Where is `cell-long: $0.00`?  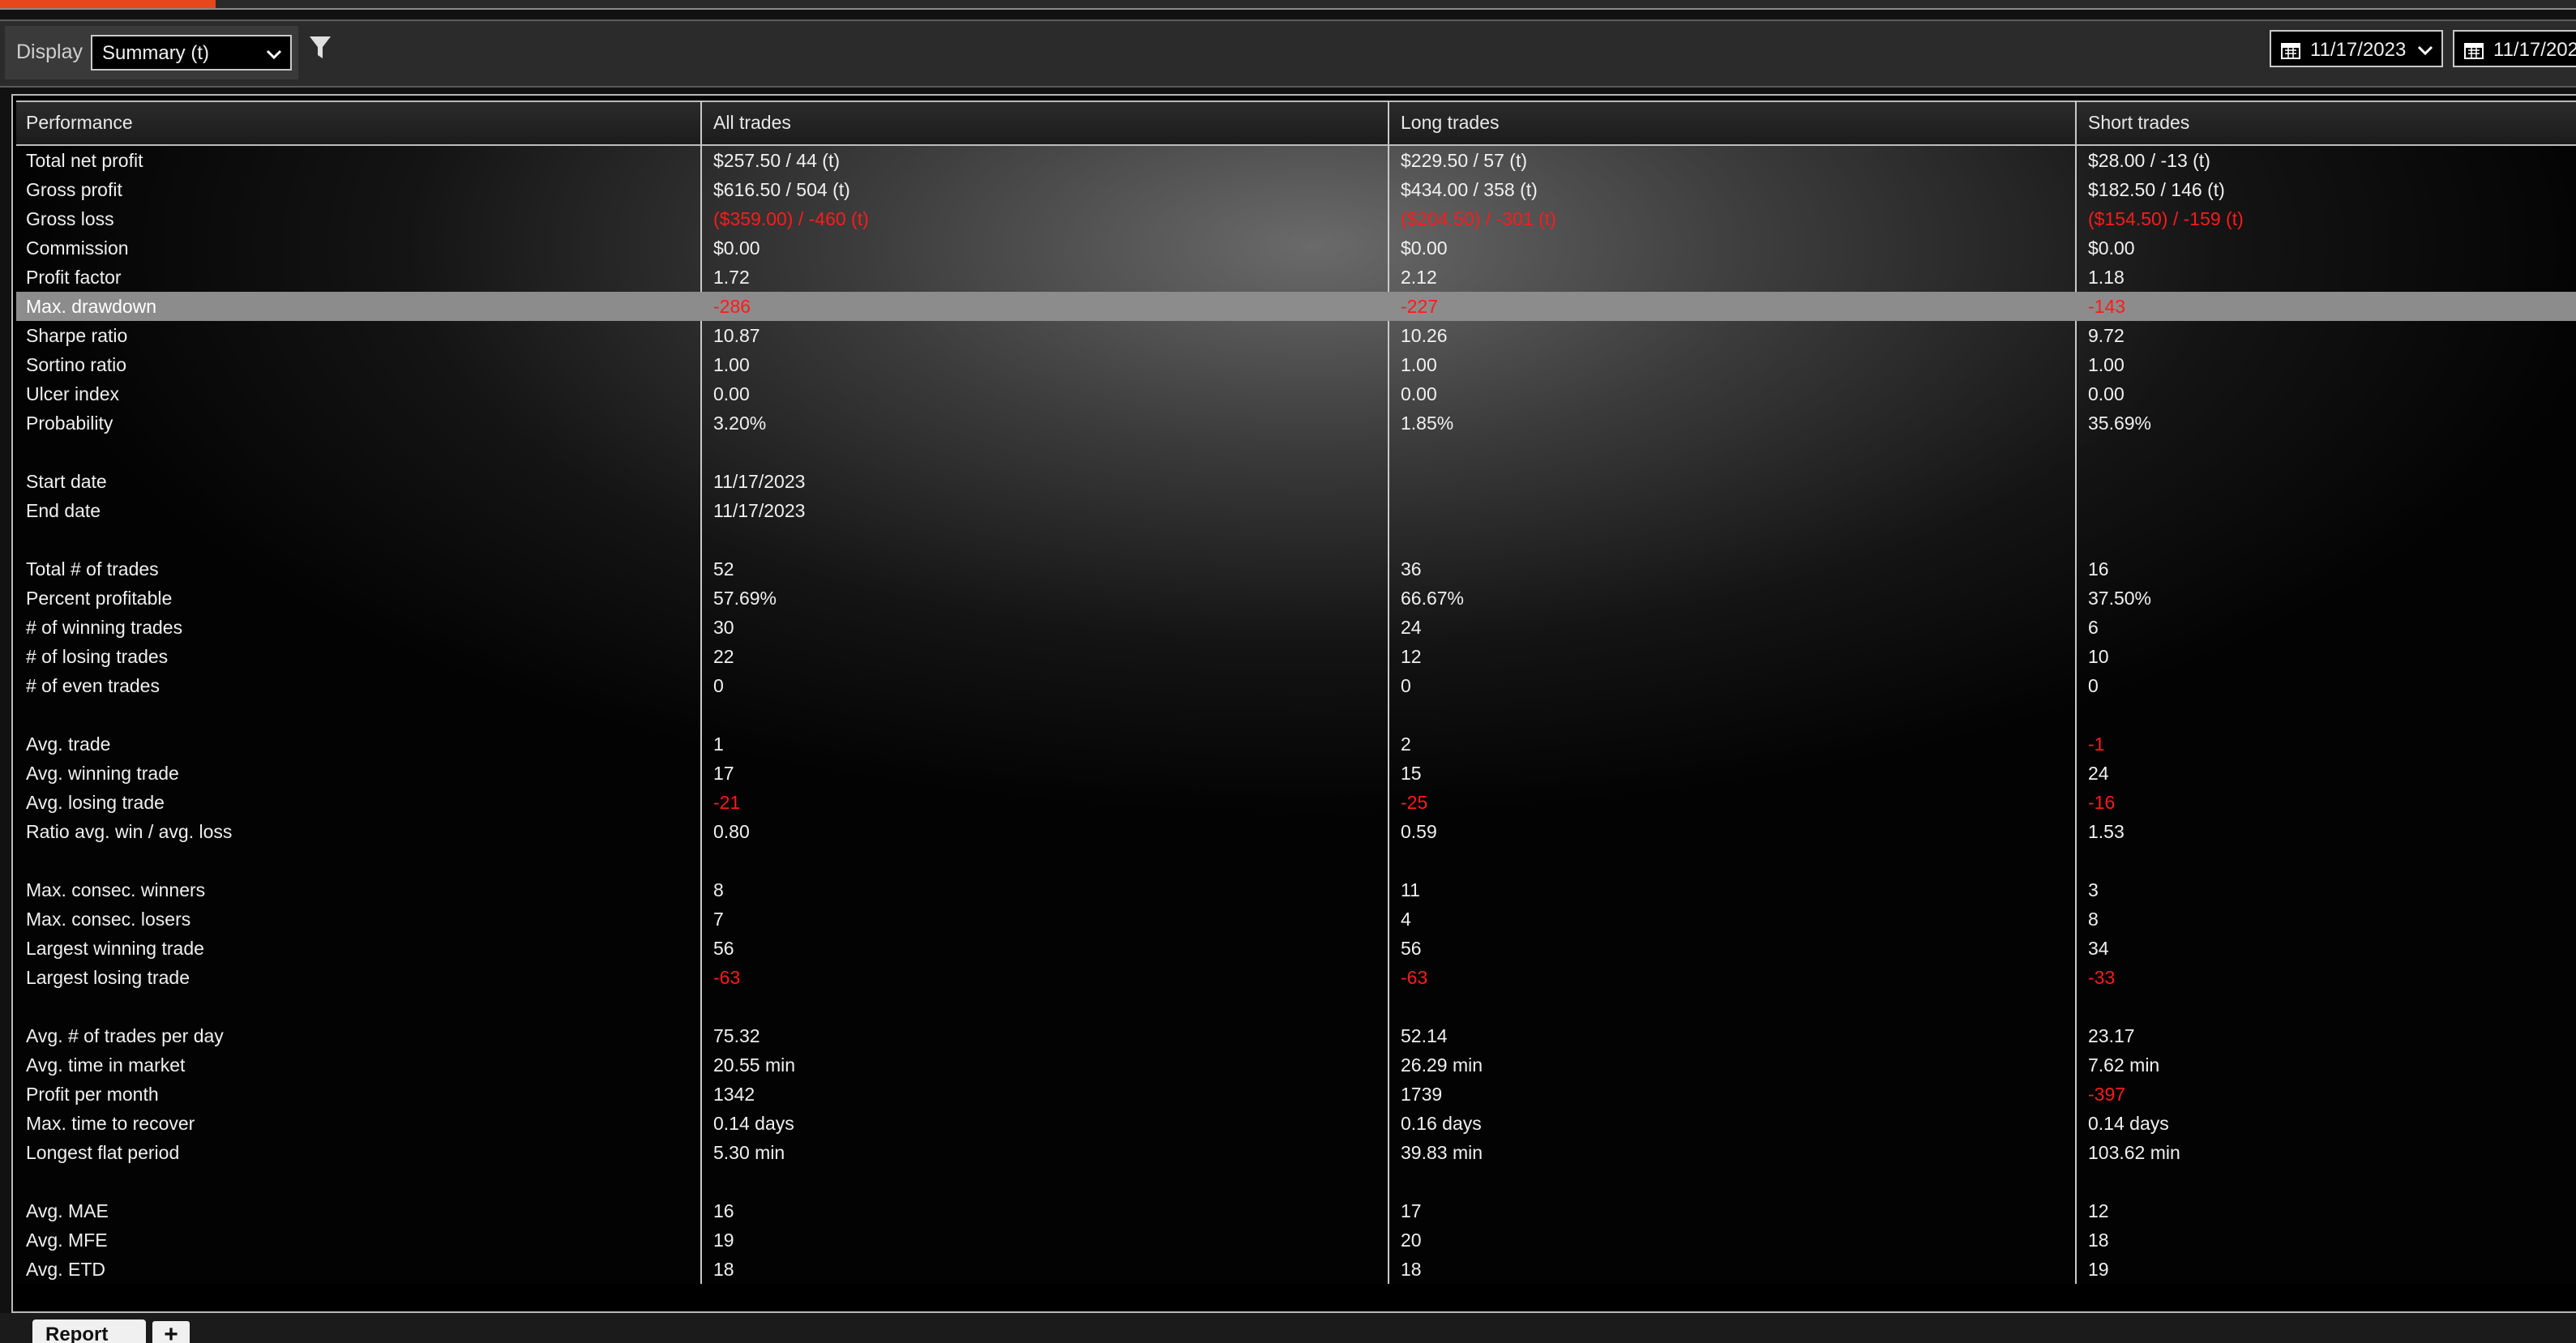 cell-long: $0.00 is located at coordinates (1424, 248).